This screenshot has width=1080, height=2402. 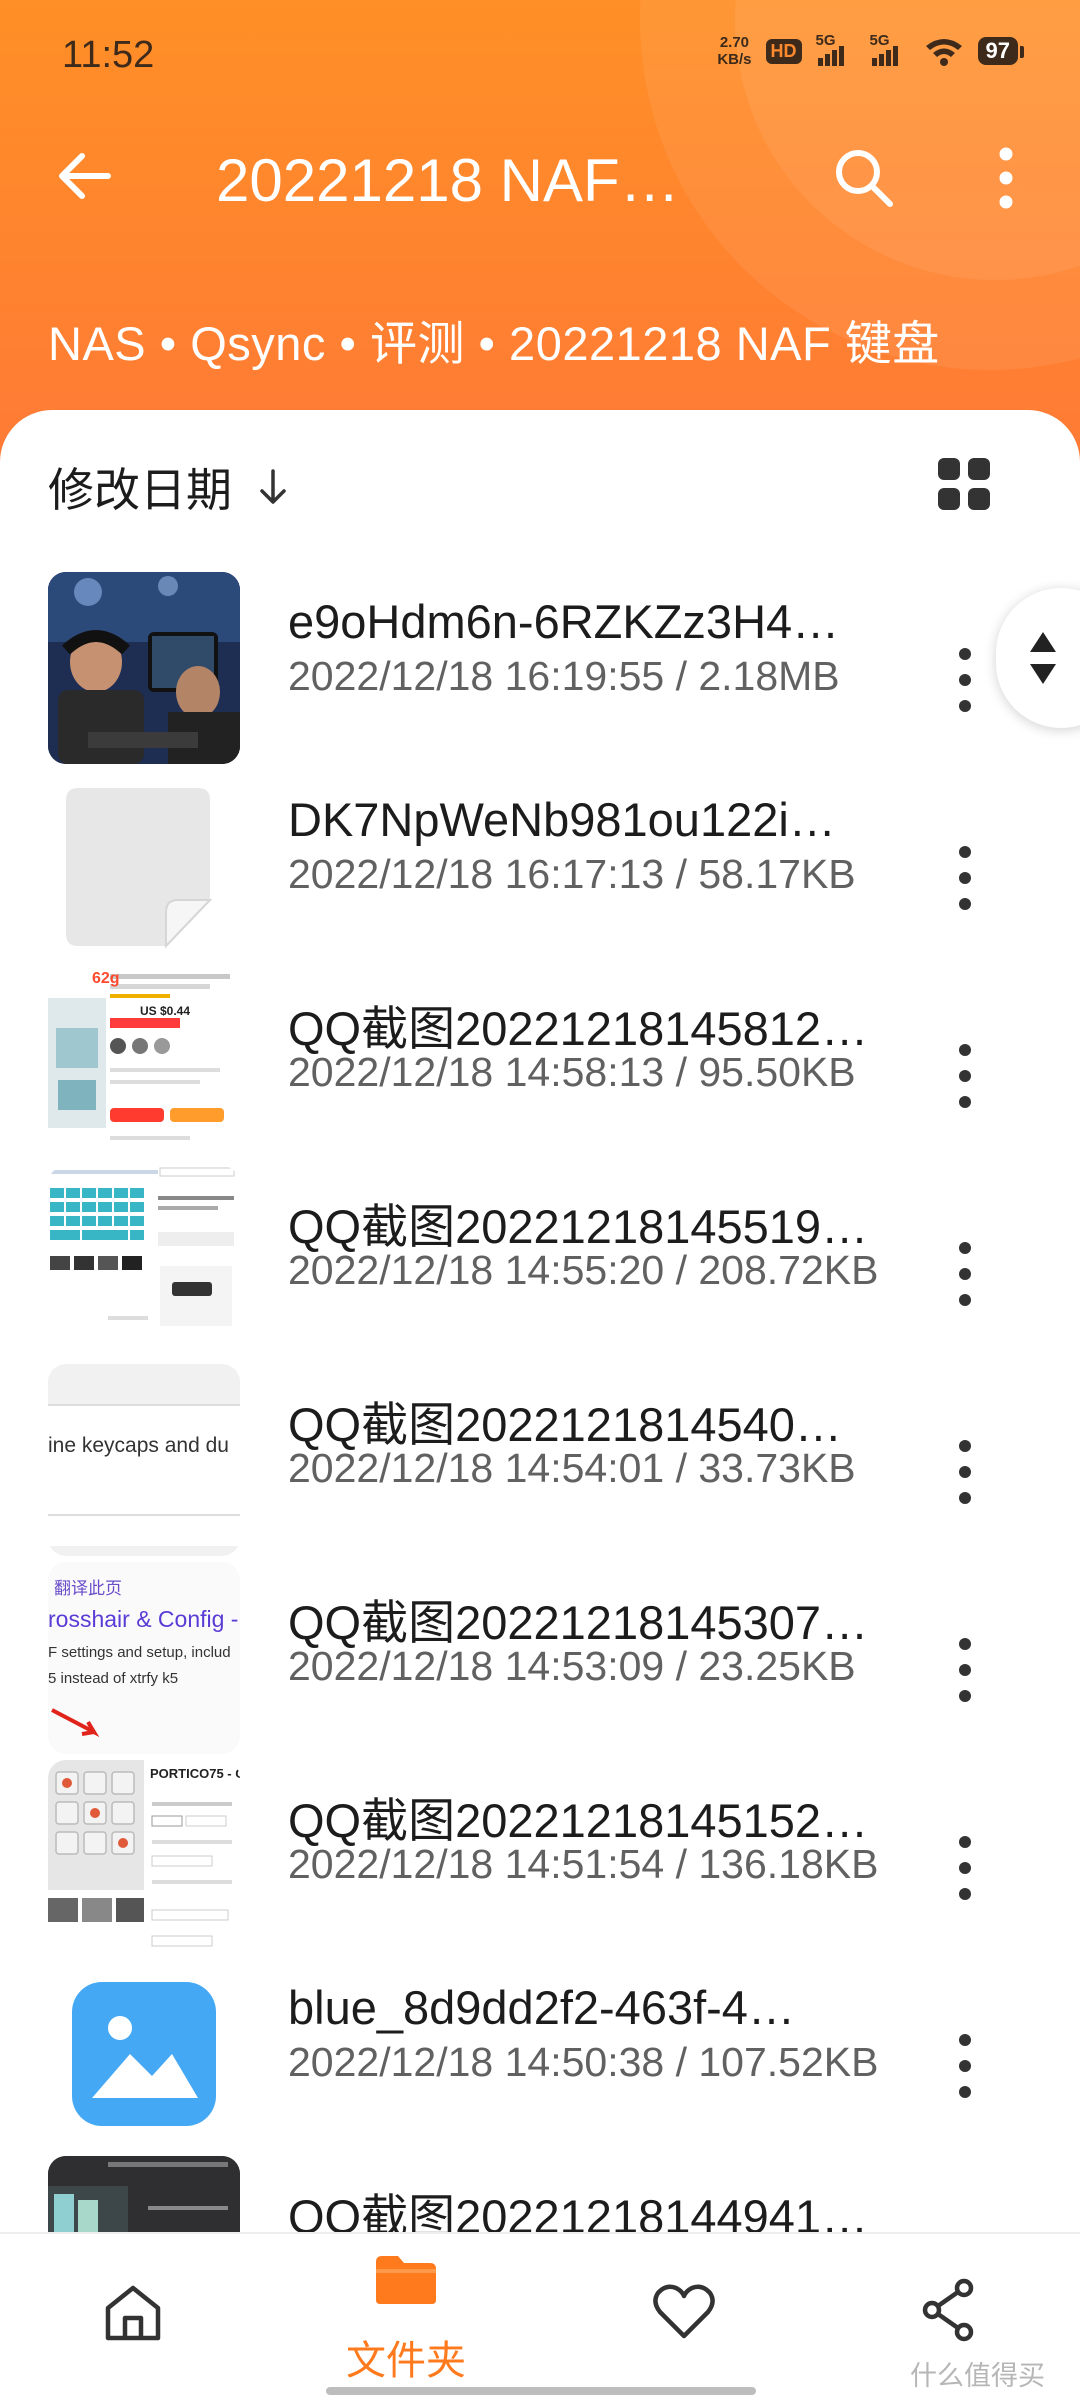 What do you see at coordinates (195, 1773) in the screenshot?
I see `thumb-portico-text: PORTICO75 - CLE` at bounding box center [195, 1773].